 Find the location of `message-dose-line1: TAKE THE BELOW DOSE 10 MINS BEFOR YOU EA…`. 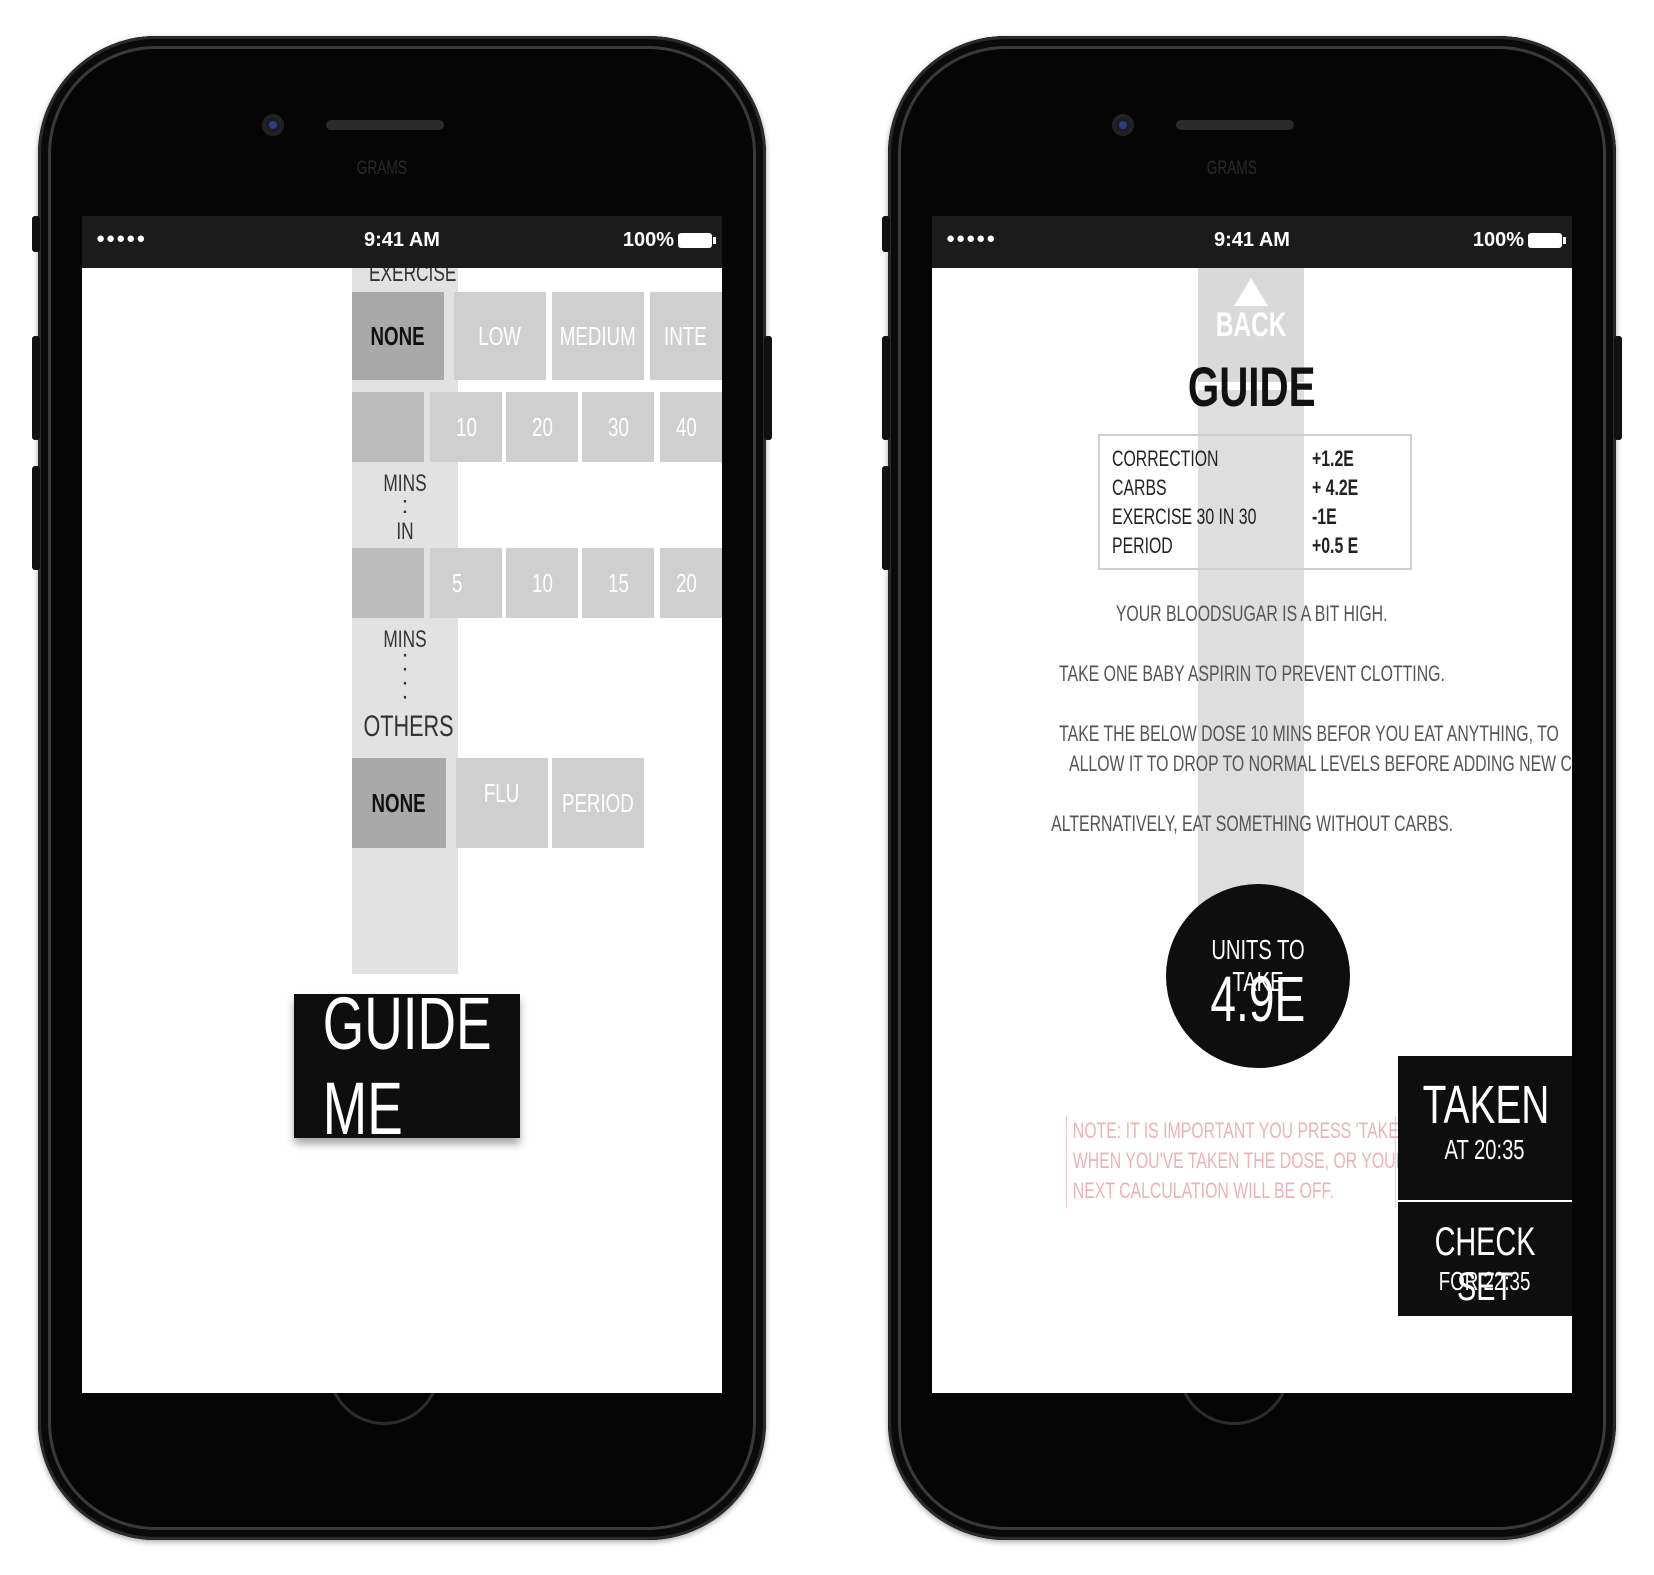

message-dose-line1: TAKE THE BELOW DOSE 10 MINS BEFOR YOU EA… is located at coordinates (1309, 733).